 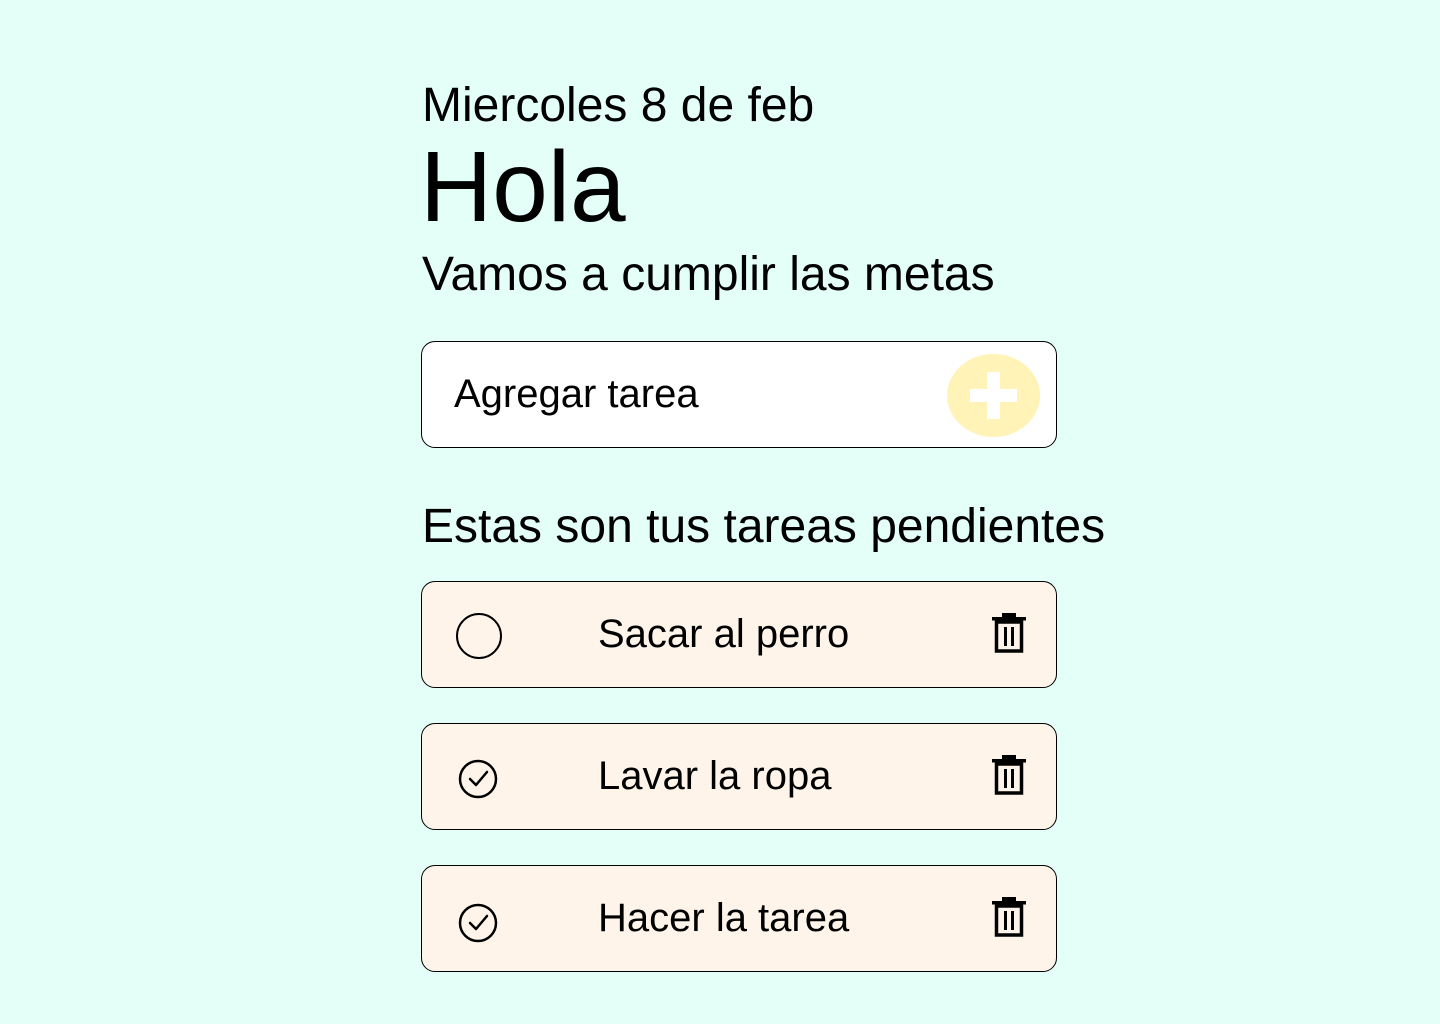 I want to click on add-task-button, so click(x=993, y=395).